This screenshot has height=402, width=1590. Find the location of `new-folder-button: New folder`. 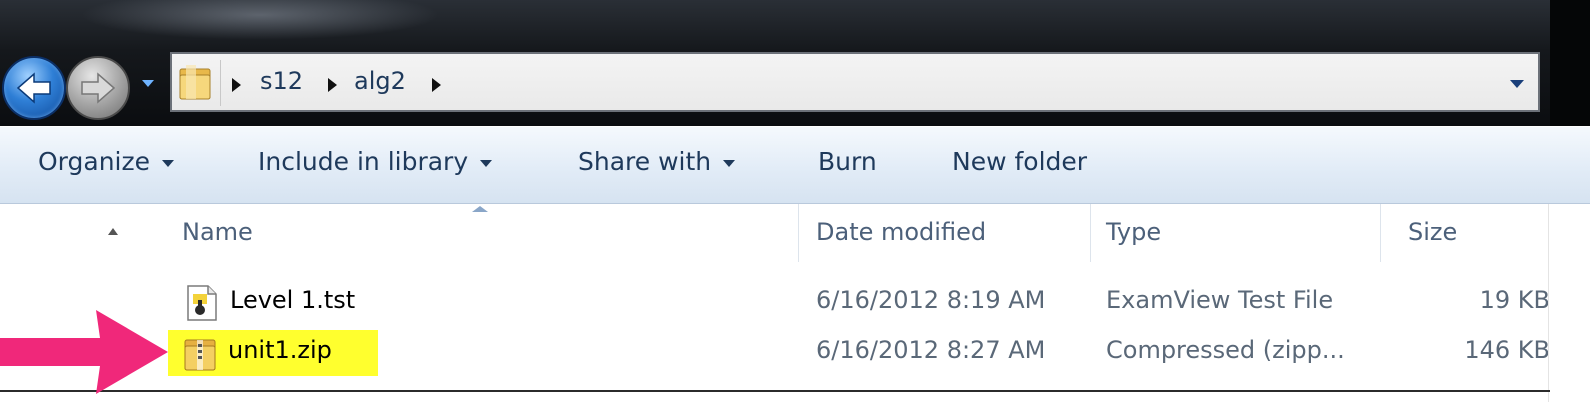

new-folder-button: New folder is located at coordinates (1019, 161).